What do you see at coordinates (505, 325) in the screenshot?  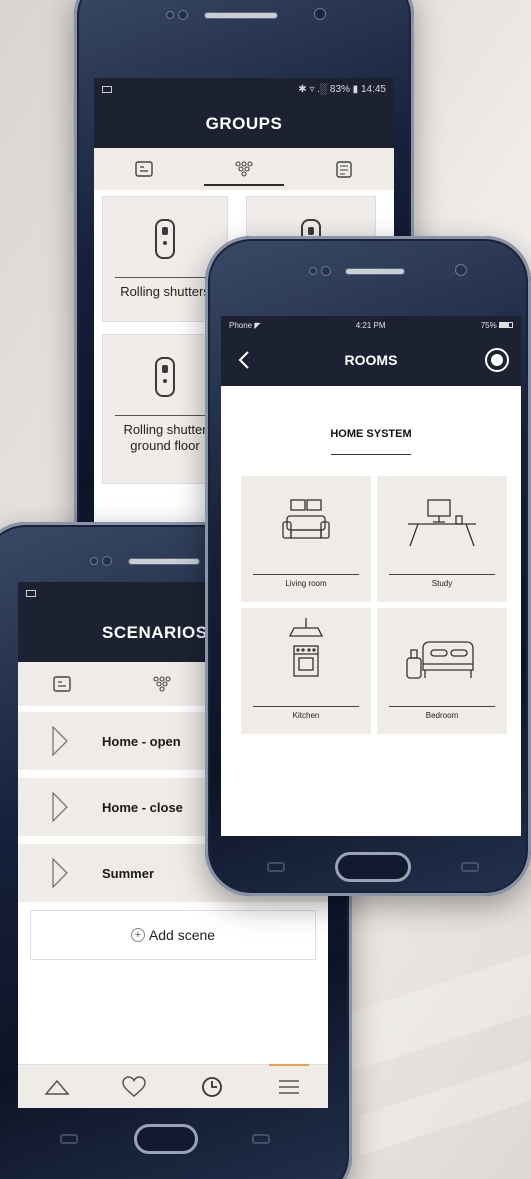 I see `battery-icon` at bounding box center [505, 325].